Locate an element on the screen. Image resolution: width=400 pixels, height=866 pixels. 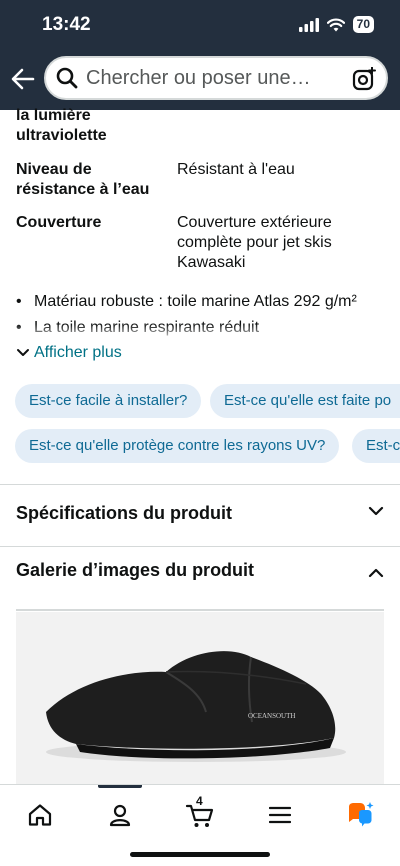
tab-menu is located at coordinates (280, 815).